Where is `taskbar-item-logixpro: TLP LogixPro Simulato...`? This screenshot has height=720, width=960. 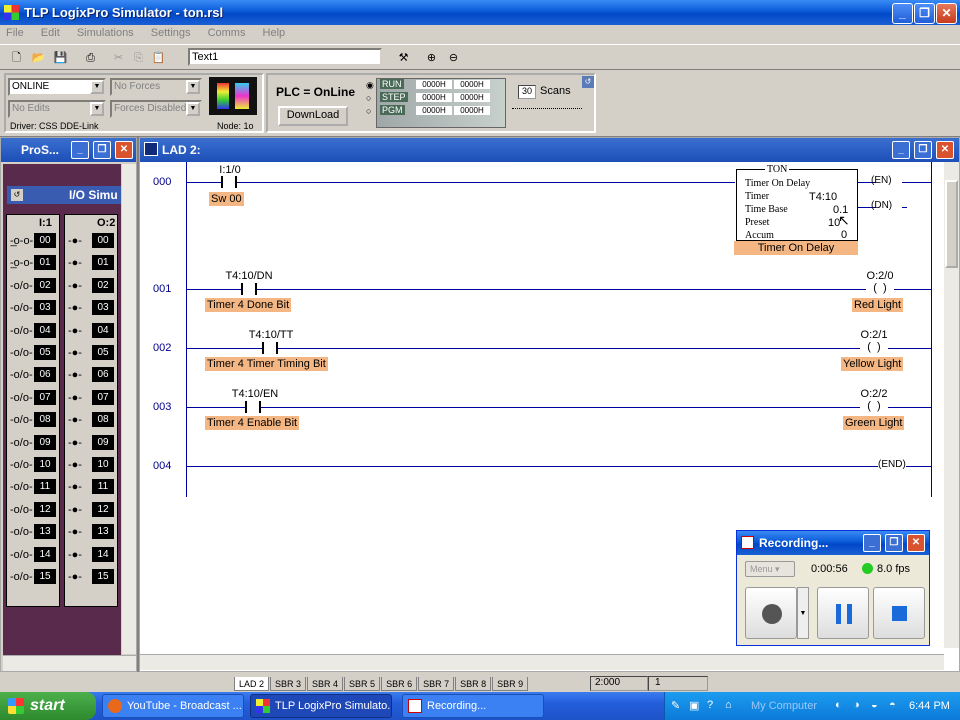
taskbar-item-logixpro: TLP LogixPro Simulato... is located at coordinates (321, 706).